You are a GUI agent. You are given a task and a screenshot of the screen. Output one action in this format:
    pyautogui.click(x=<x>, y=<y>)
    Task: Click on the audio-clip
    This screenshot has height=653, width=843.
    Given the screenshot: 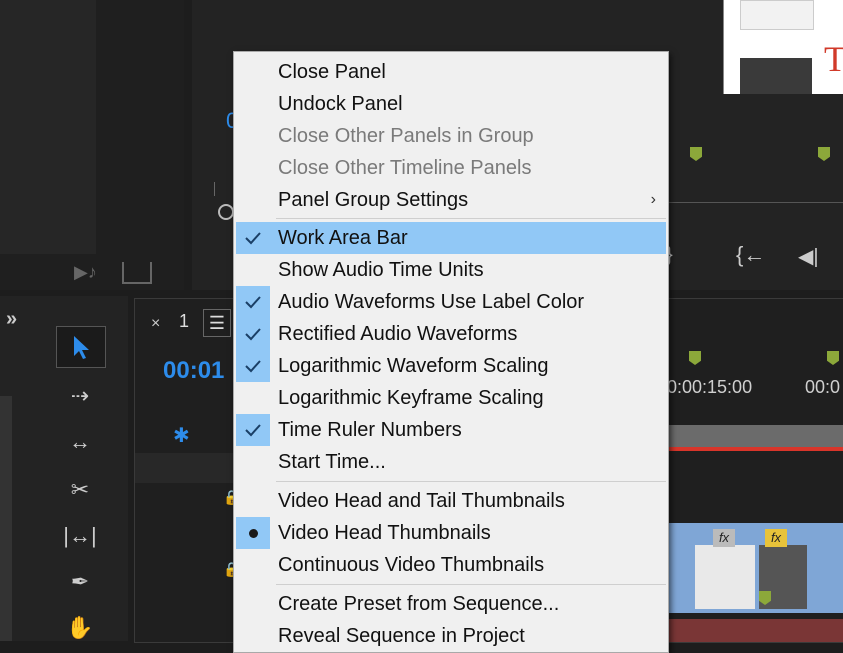 What is the action you would take?
    pyautogui.click(x=755, y=630)
    